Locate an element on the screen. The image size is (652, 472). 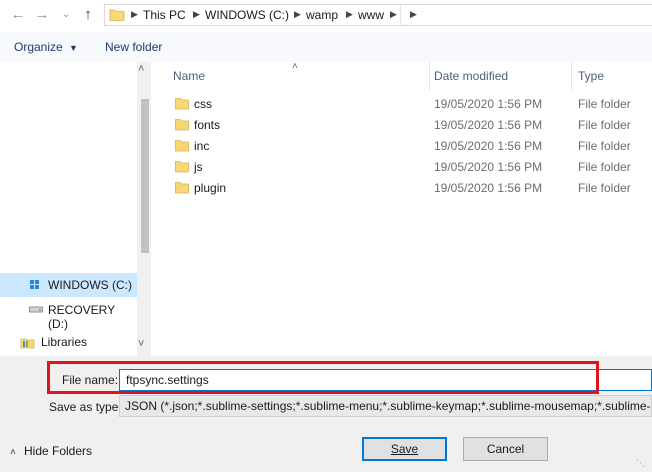
list-item: inc 19/05/2020 1:56 PM File folder is located at coordinates (401, 146).